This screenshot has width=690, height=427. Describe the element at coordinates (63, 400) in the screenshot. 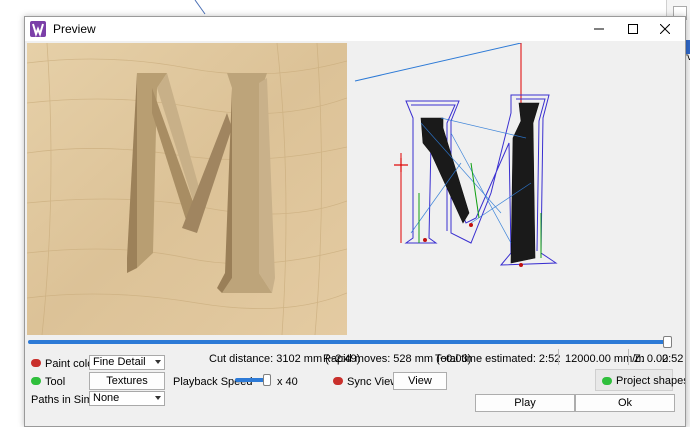

I see `paths-in-sim-label: Paths in Sim:` at that location.